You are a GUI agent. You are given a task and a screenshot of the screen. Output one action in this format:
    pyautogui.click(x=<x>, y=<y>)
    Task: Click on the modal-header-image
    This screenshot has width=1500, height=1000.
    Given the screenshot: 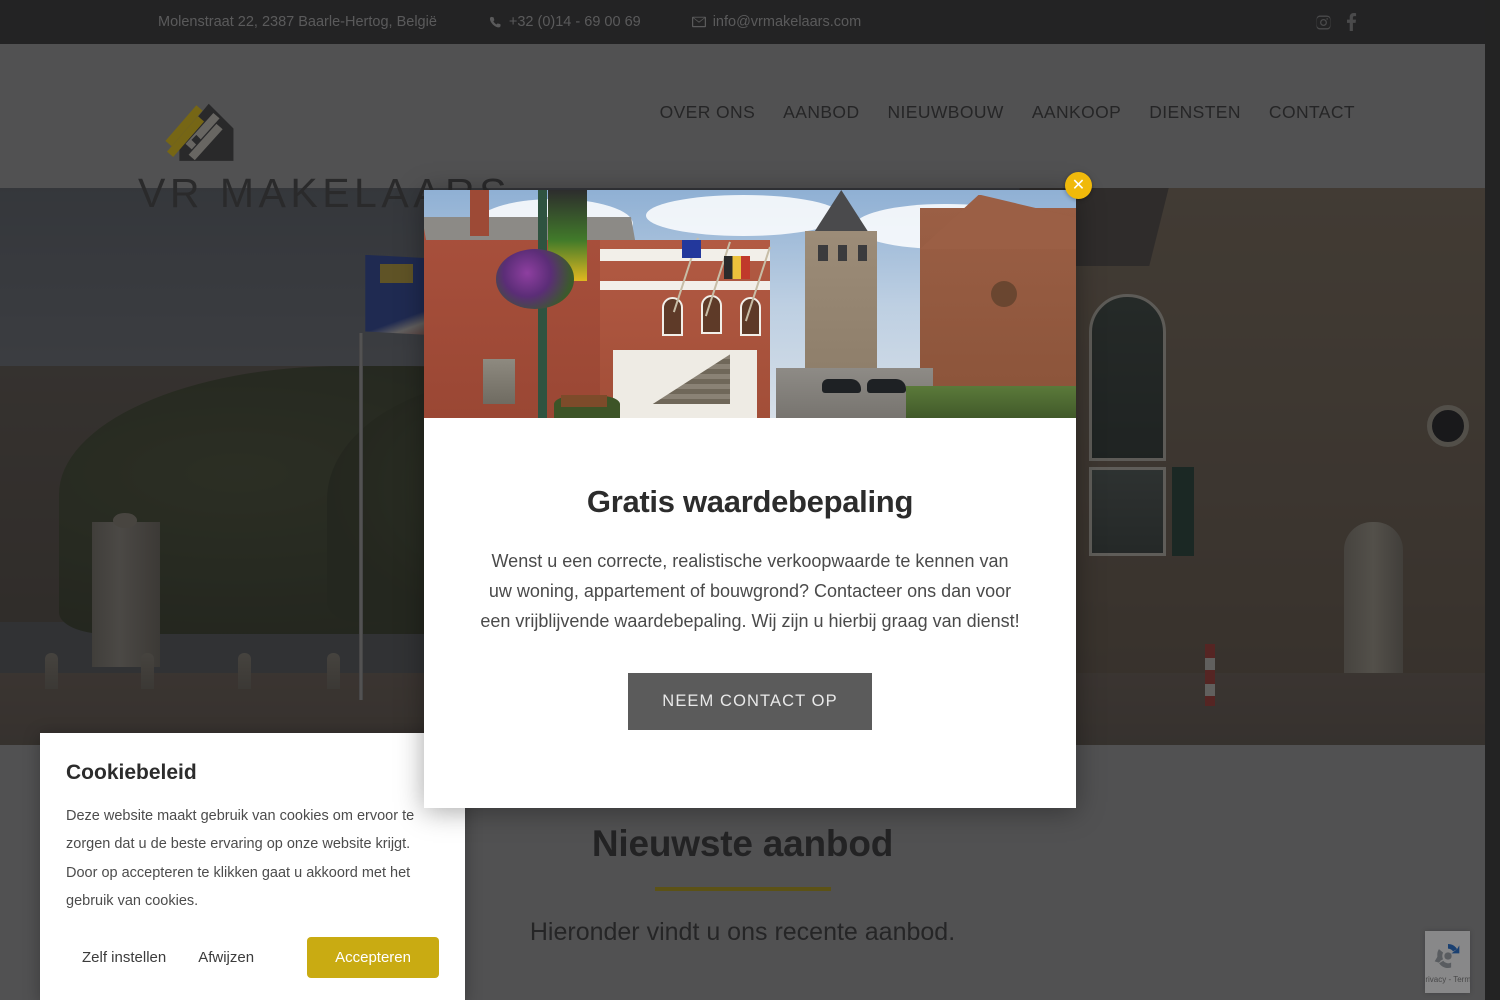 What is the action you would take?
    pyautogui.click(x=750, y=304)
    